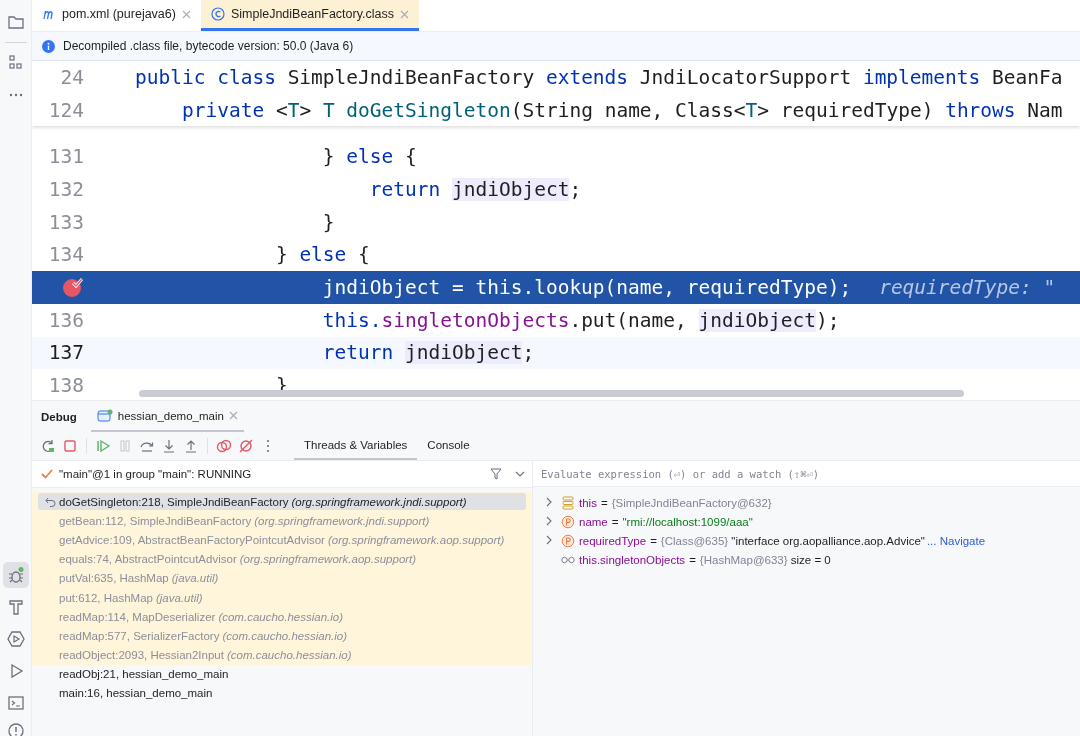 This screenshot has height=736, width=1080. Describe the element at coordinates (15, 639) in the screenshot. I see `services-icon` at that location.